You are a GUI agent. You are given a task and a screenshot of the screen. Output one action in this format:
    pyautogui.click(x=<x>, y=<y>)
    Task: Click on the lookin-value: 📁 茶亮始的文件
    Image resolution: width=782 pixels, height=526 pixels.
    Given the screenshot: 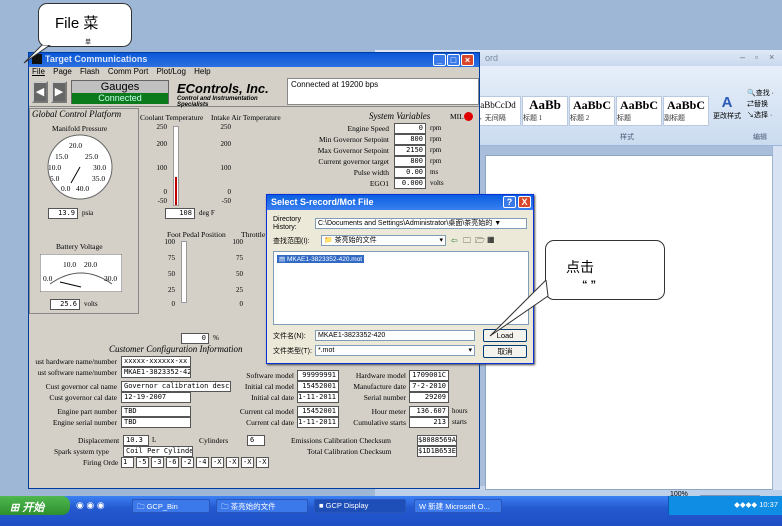 What is the action you would take?
    pyautogui.click(x=350, y=240)
    